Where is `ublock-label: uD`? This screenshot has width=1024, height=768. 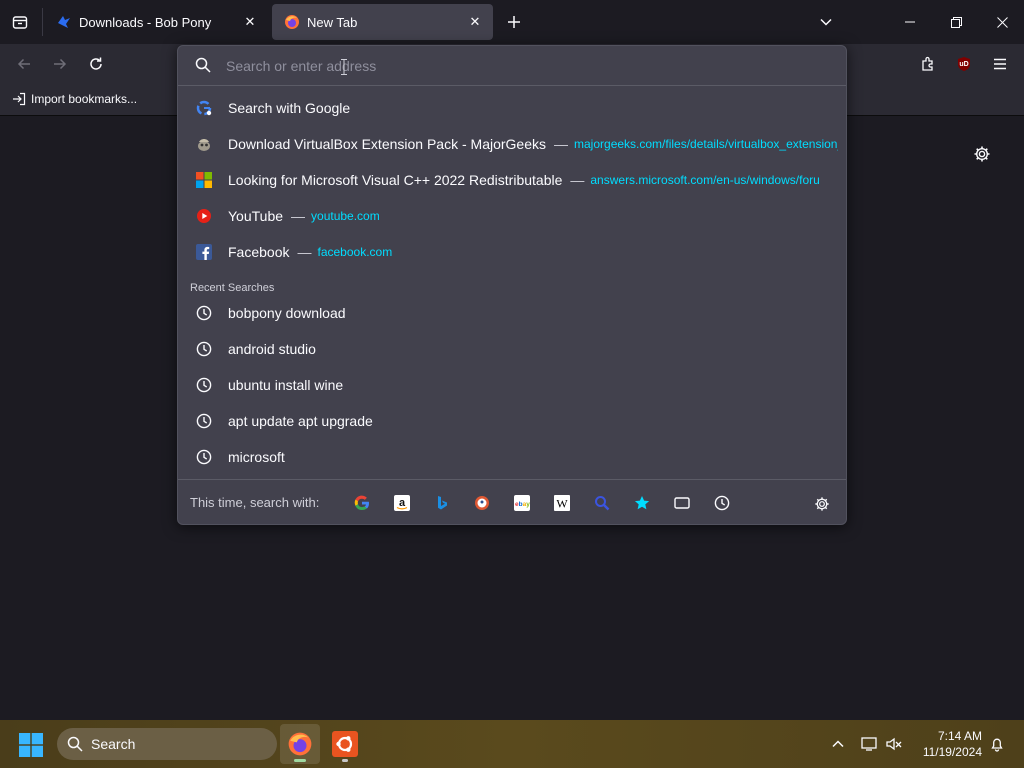
ublock-label: uD is located at coordinates (964, 64).